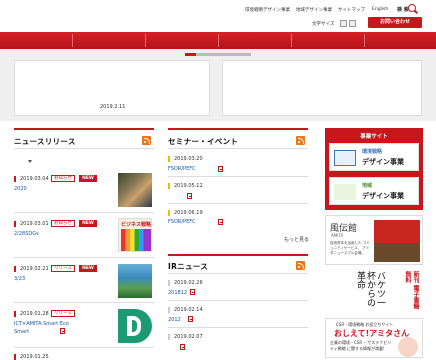 This screenshot has width=436, height=360. Describe the element at coordinates (345, 158) in the screenshot. I see `city-icon` at that location.